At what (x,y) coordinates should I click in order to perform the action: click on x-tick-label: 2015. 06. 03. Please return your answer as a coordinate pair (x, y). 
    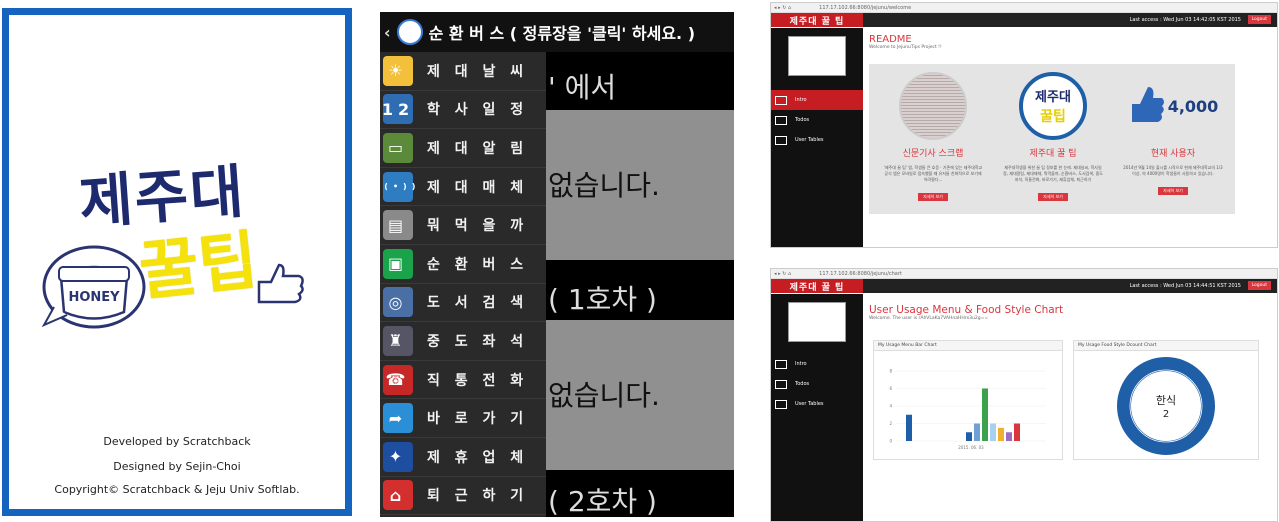
    Looking at the image, I should click on (971, 447).